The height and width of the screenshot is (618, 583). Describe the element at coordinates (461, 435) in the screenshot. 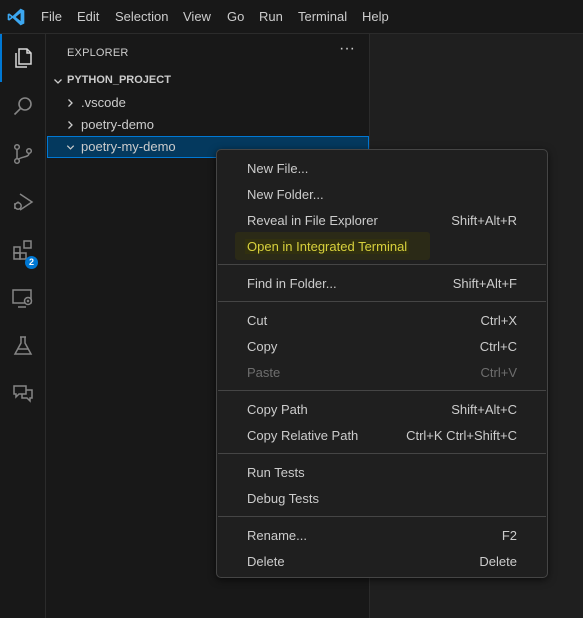

I see `menu-item-shortcut: Ctrl+K Ctrl+Shift+C` at that location.